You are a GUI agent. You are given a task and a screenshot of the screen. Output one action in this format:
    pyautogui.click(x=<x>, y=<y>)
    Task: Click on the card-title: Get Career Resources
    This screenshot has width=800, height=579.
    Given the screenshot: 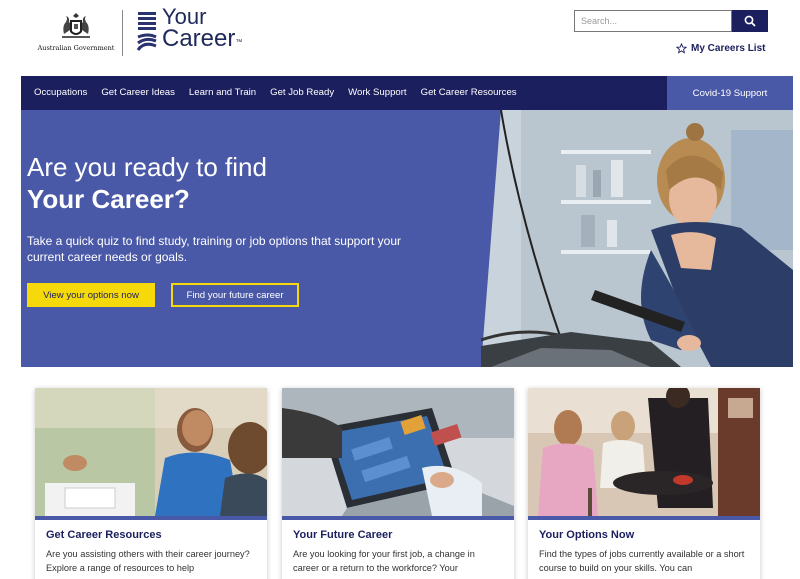 What is the action you would take?
    pyautogui.click(x=151, y=530)
    